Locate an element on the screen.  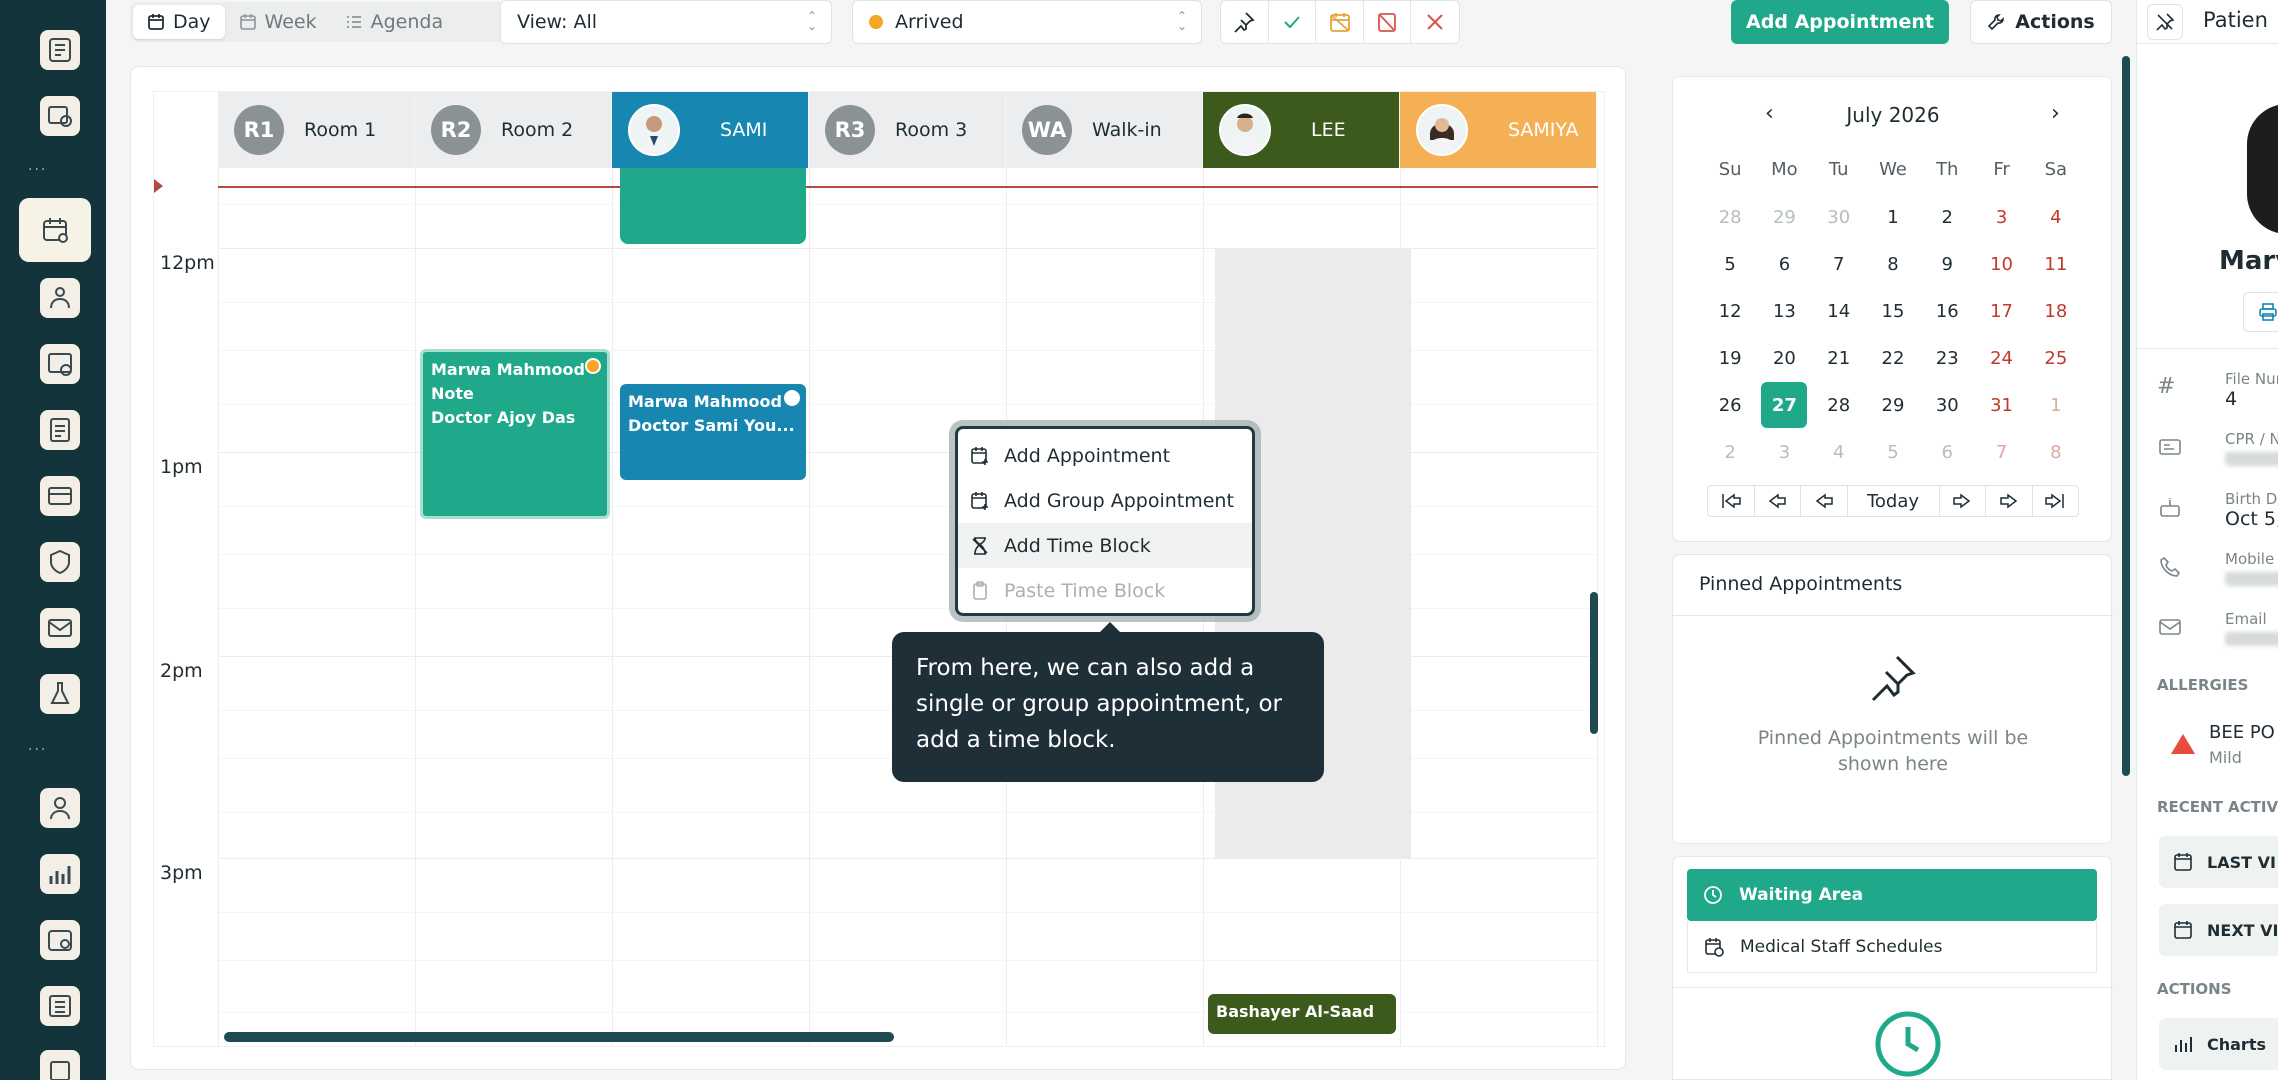
sidebar-scrollbar is located at coordinates (2126, 416).